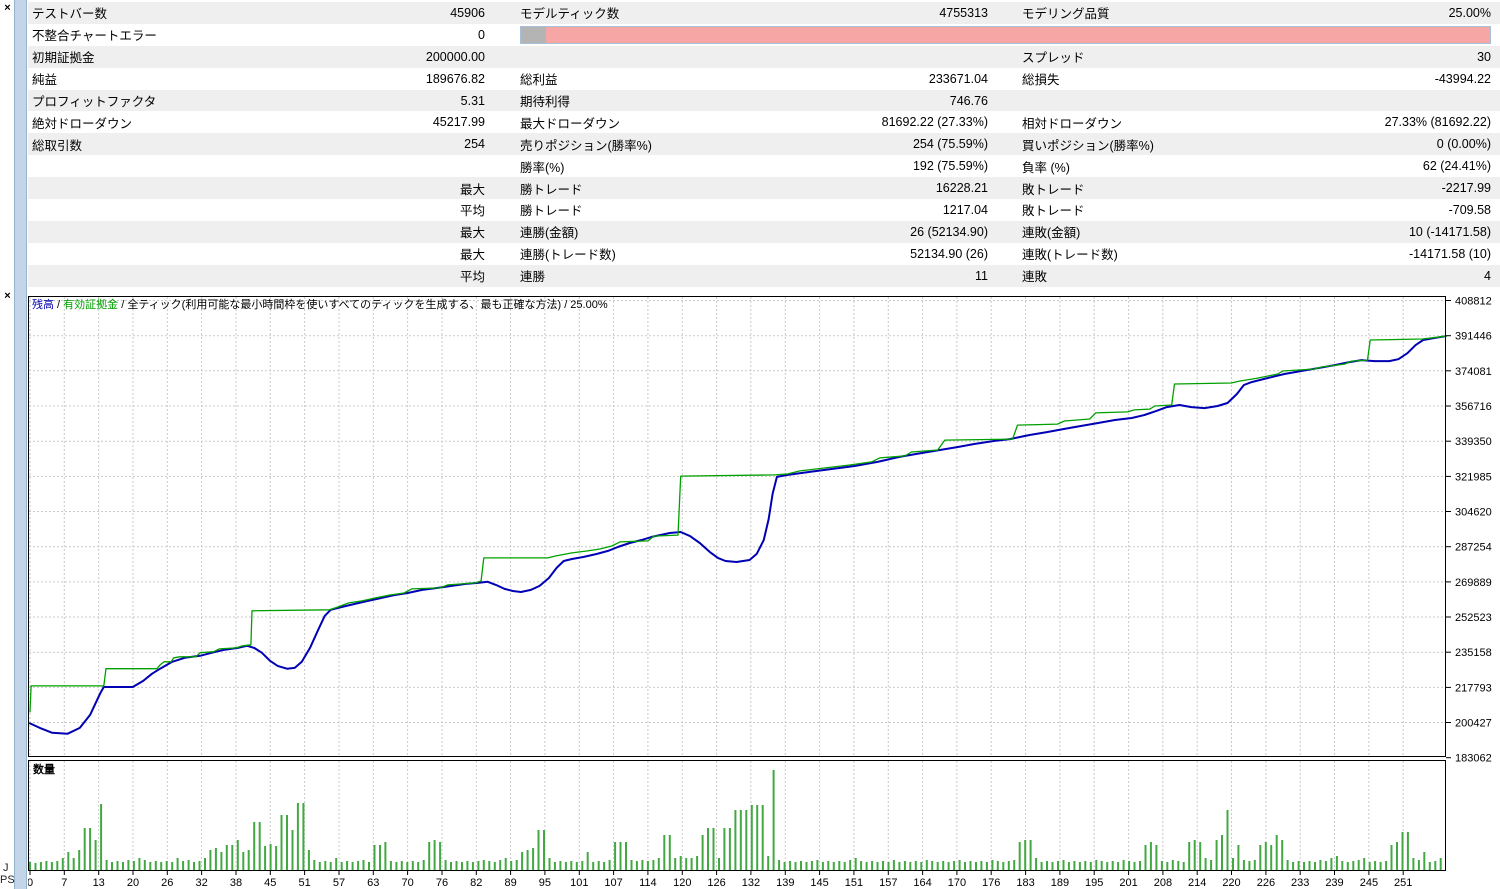 Image resolution: width=1500 pixels, height=889 pixels. Describe the element at coordinates (304, 883) in the screenshot. I see `x-tick-label: 51` at that location.